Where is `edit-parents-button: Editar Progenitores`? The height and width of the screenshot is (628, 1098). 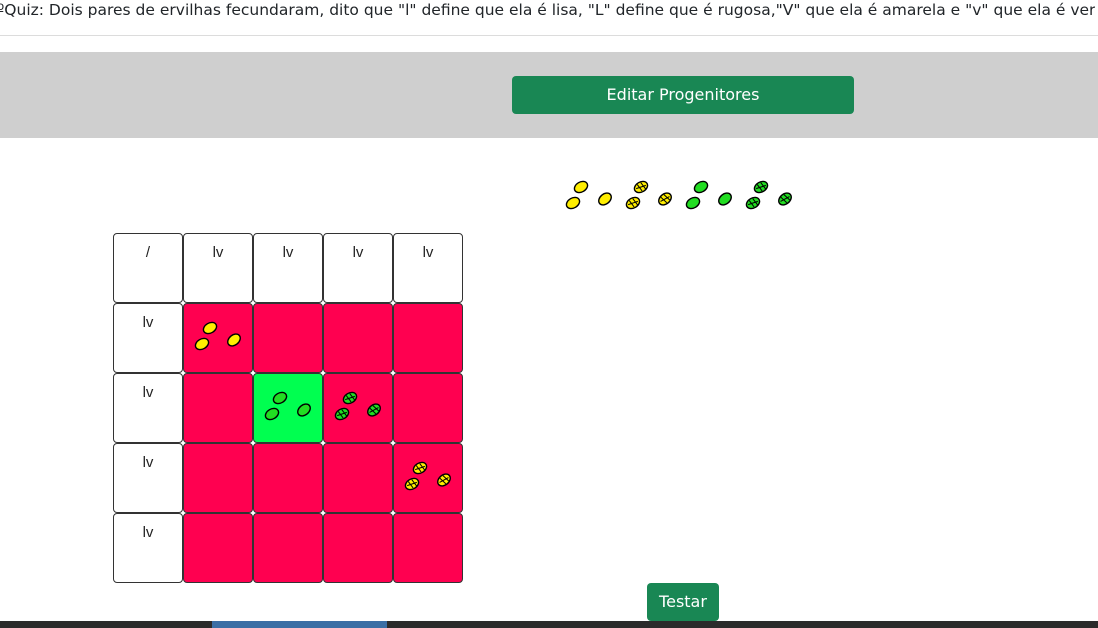
edit-parents-button: Editar Progenitores is located at coordinates (683, 95).